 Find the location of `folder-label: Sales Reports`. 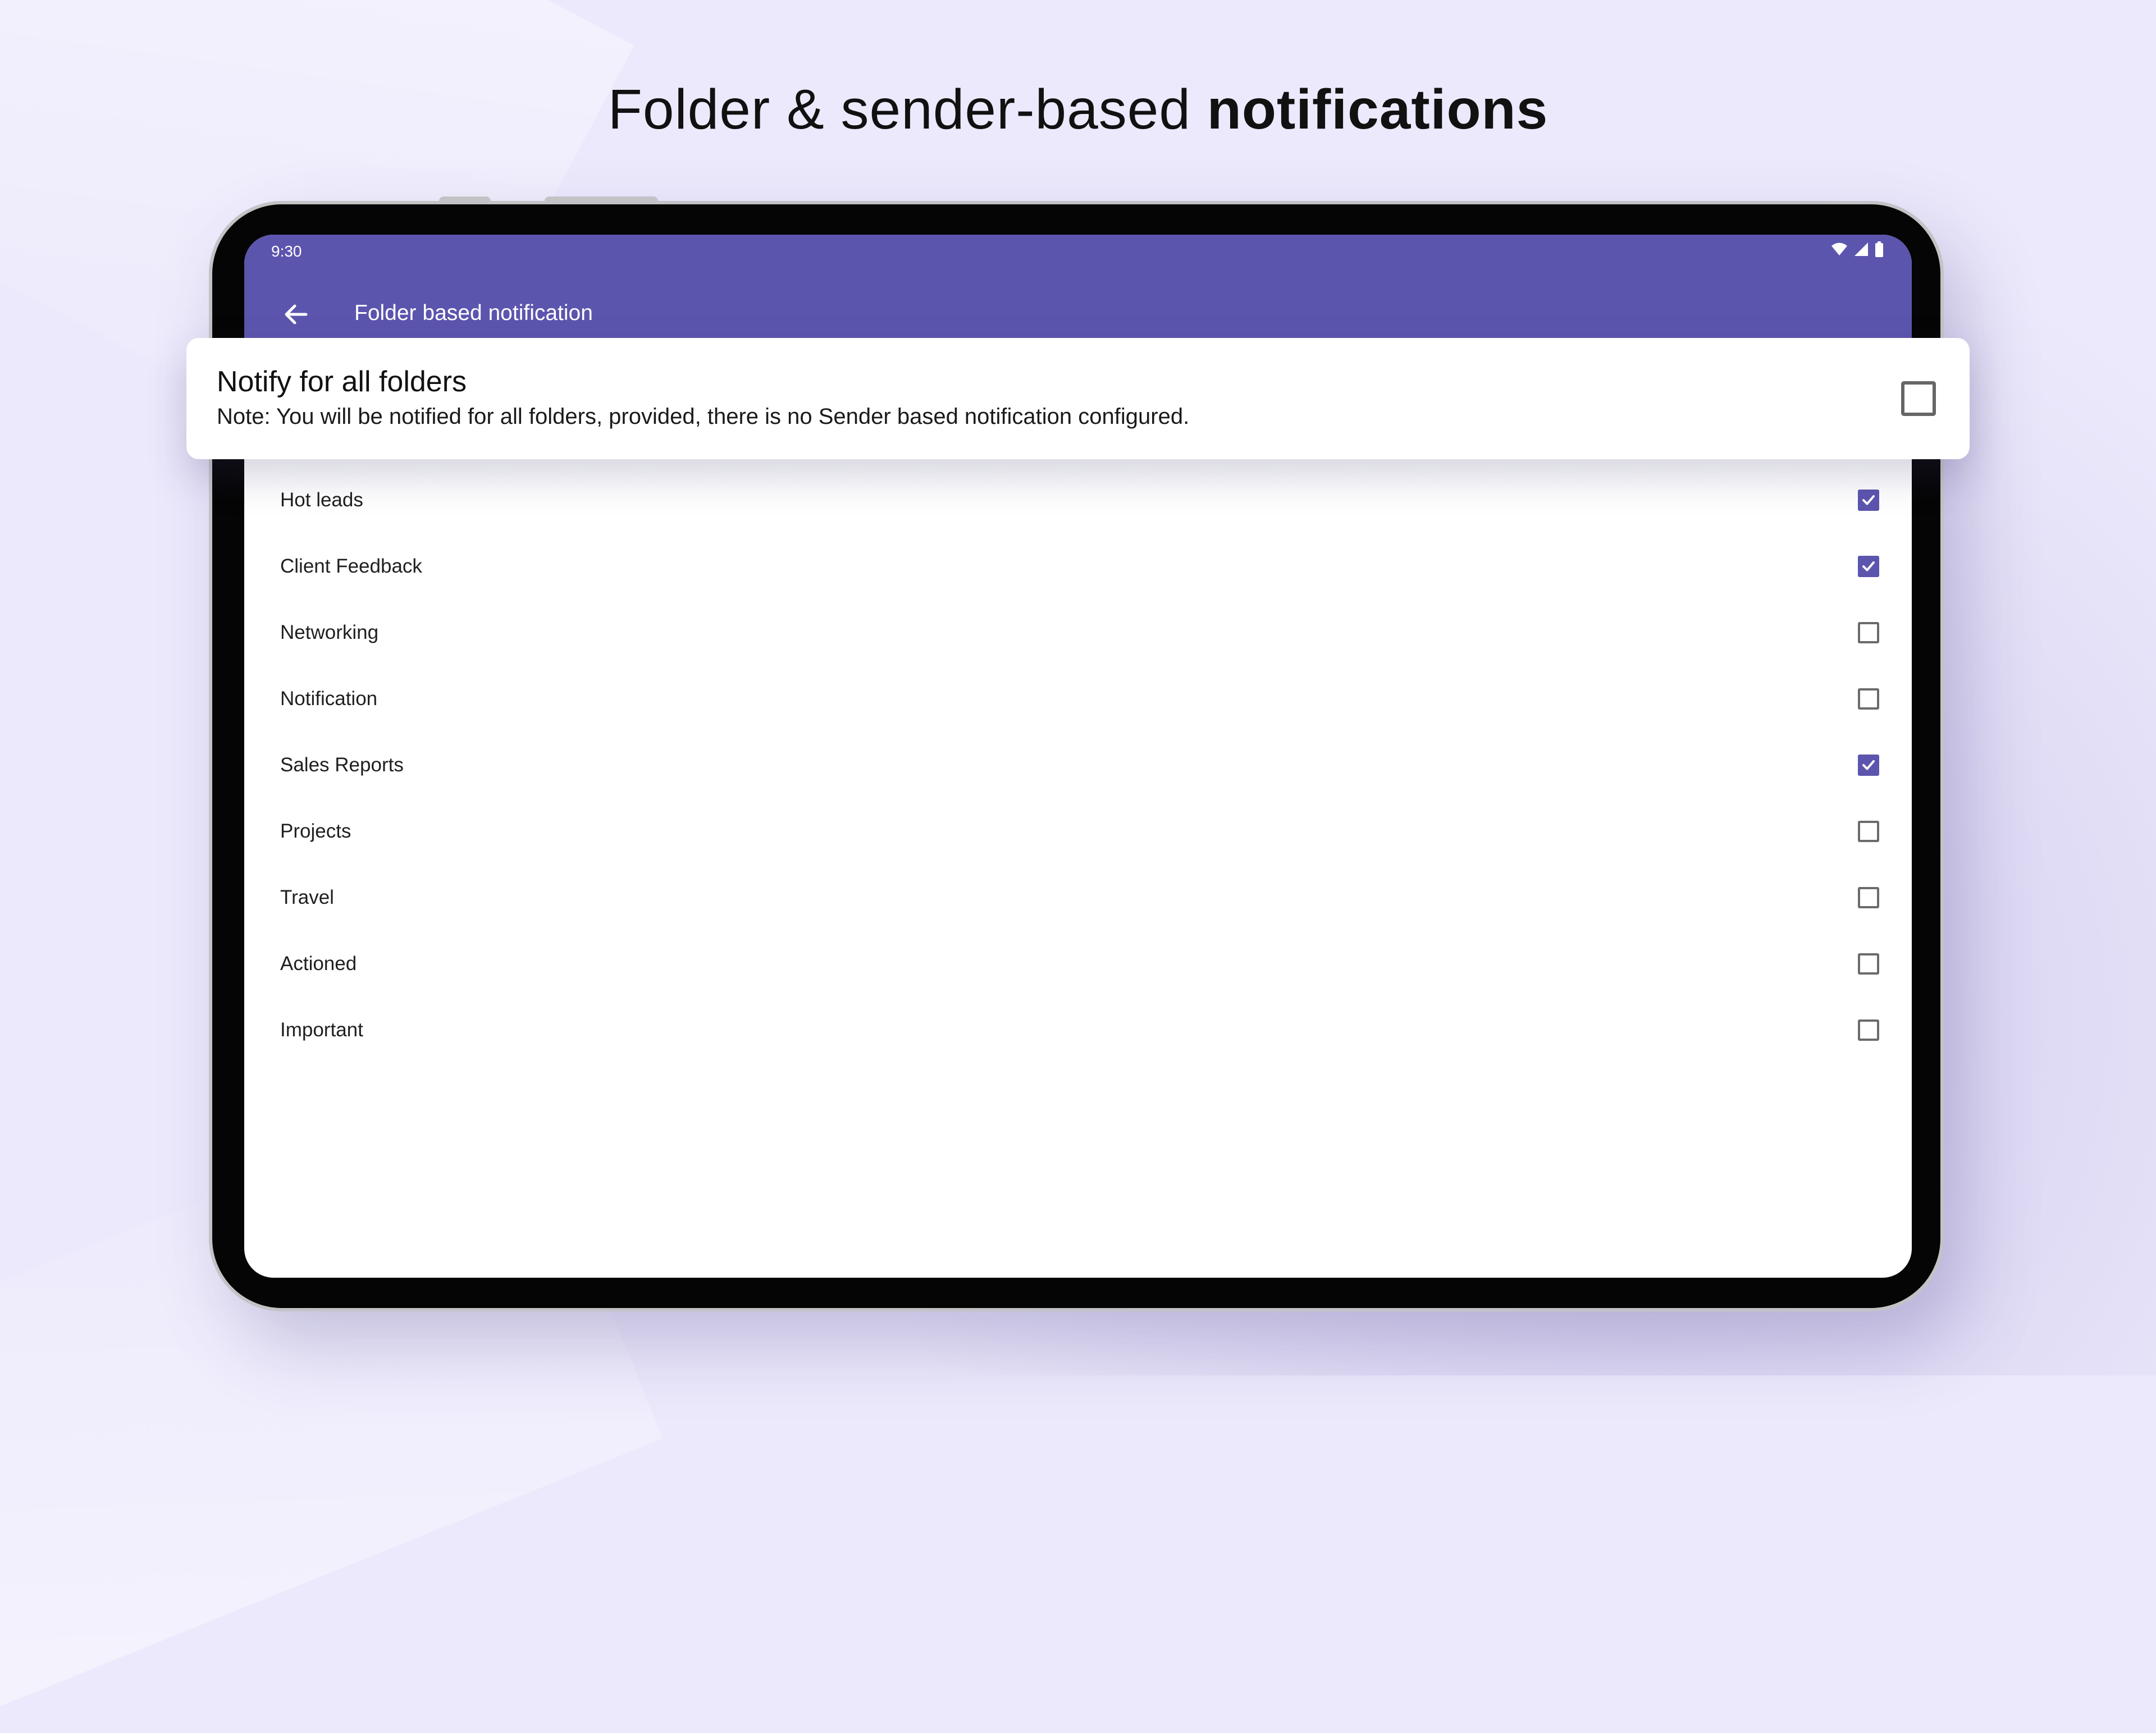

folder-label: Sales Reports is located at coordinates (342, 765).